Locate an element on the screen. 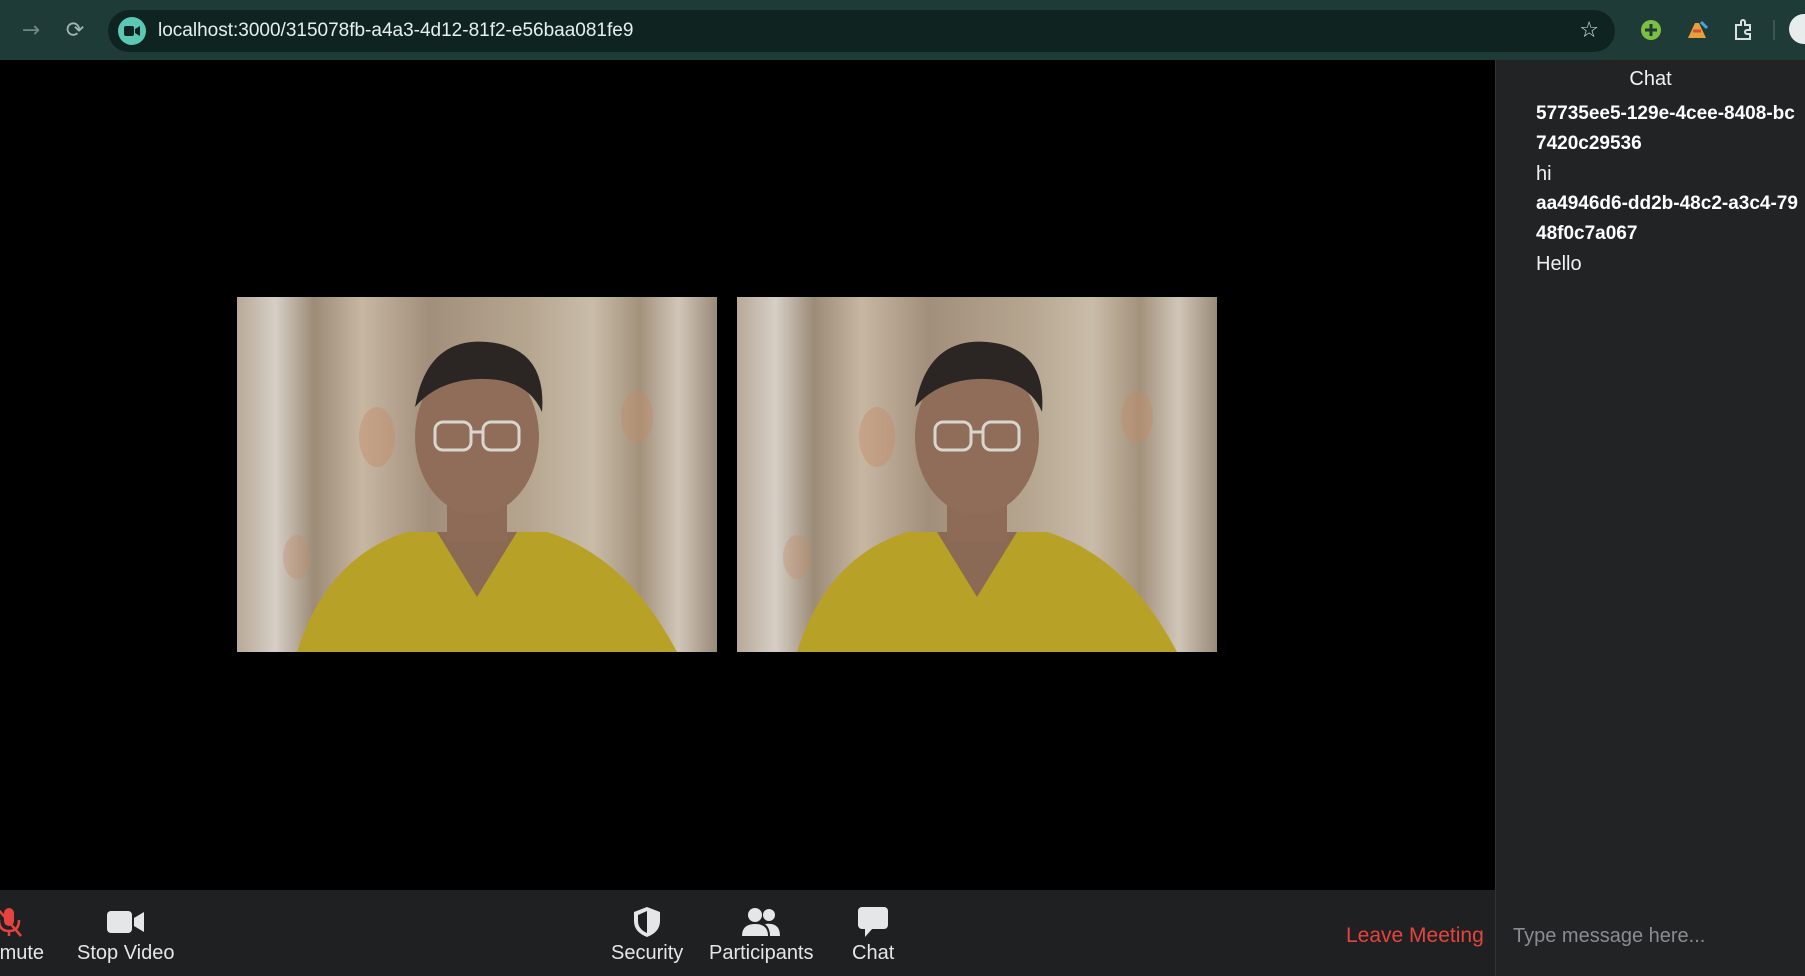  stop-video-button: Stop Video is located at coordinates (126, 934).